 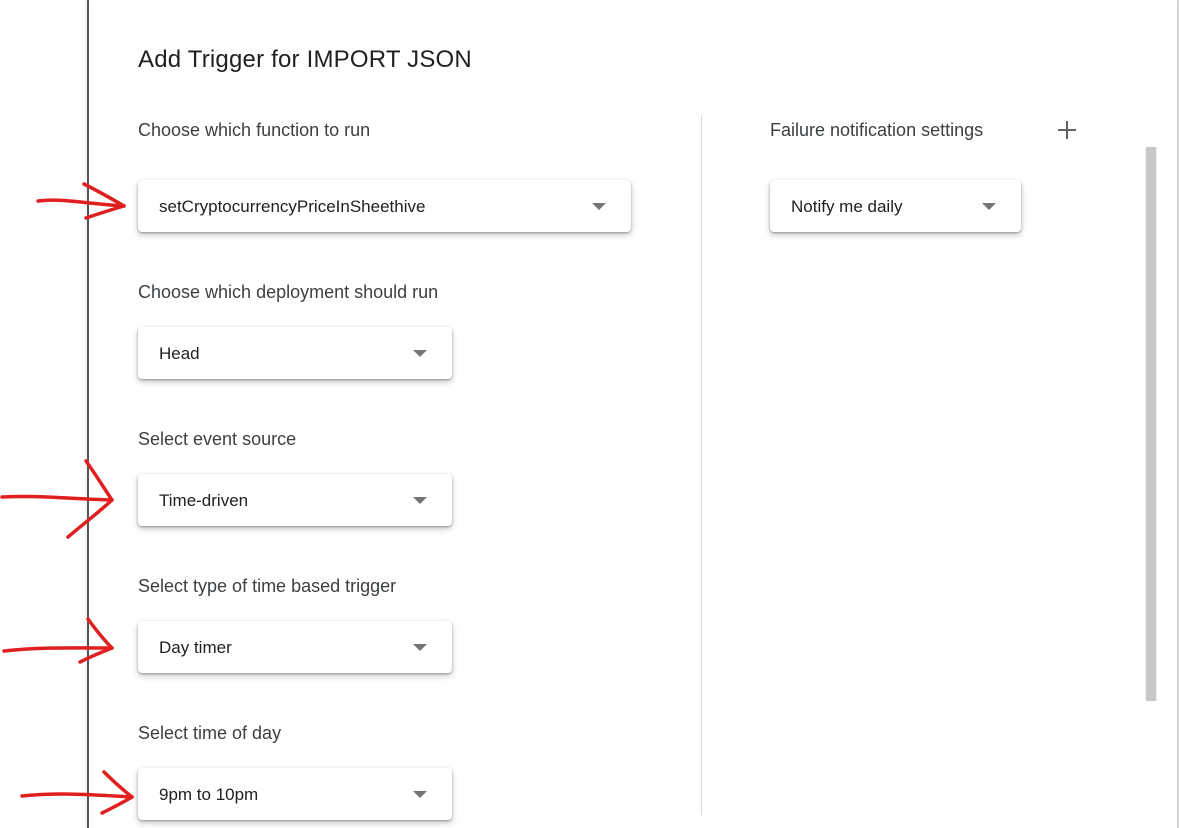 I want to click on deployment-select-value: Head, so click(x=179, y=353).